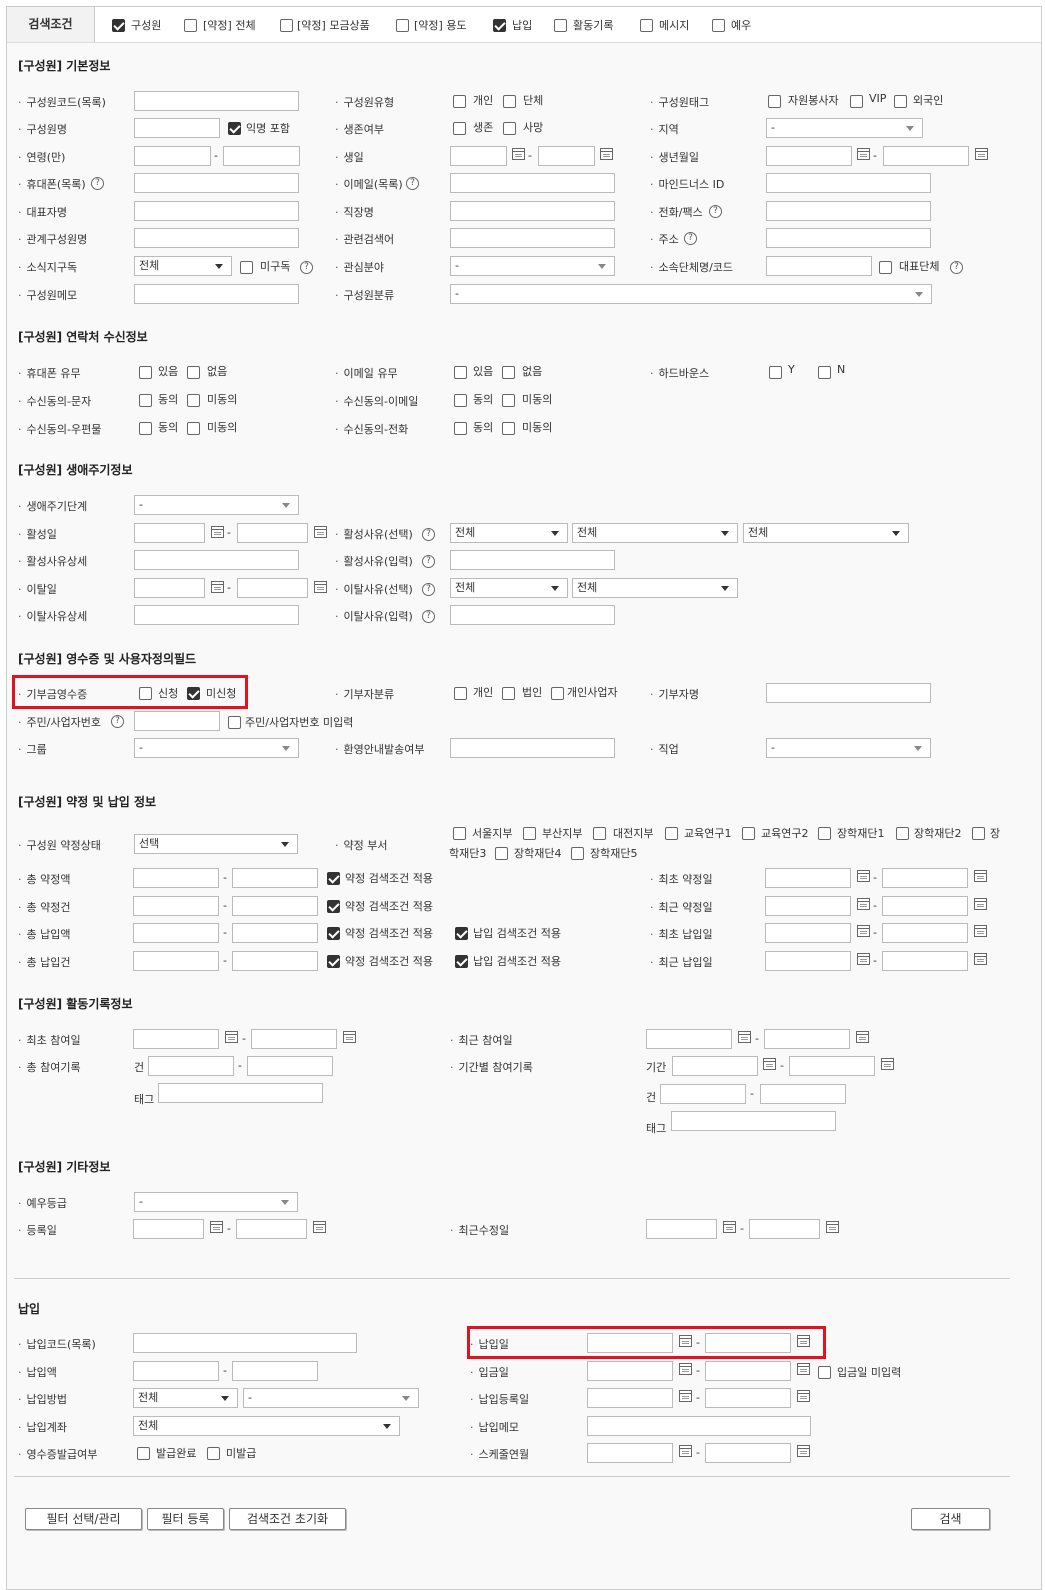 This screenshot has height=1590, width=1045. I want to click on interest-select: -, so click(532, 266).